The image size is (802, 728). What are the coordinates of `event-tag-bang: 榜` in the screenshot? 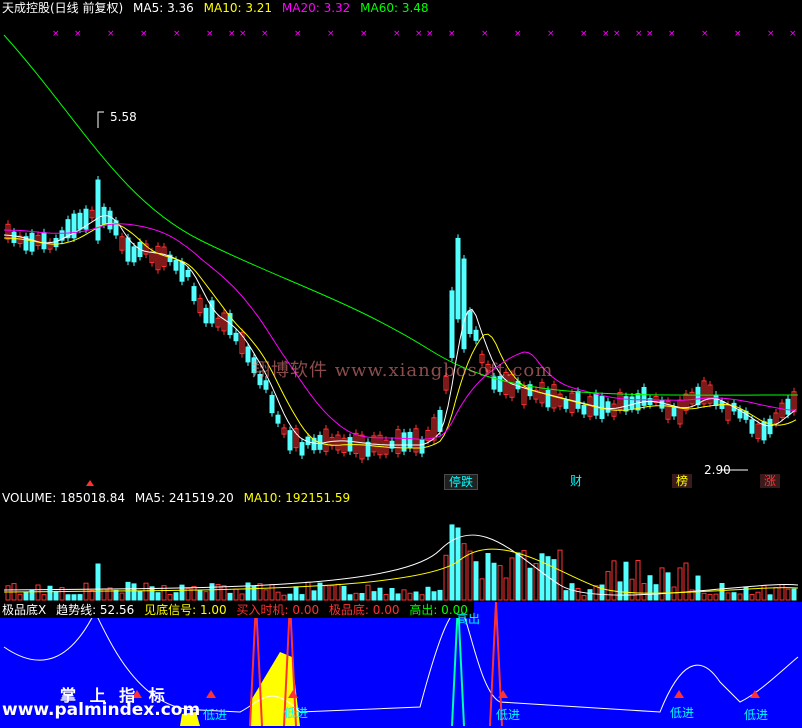 It's located at (682, 481).